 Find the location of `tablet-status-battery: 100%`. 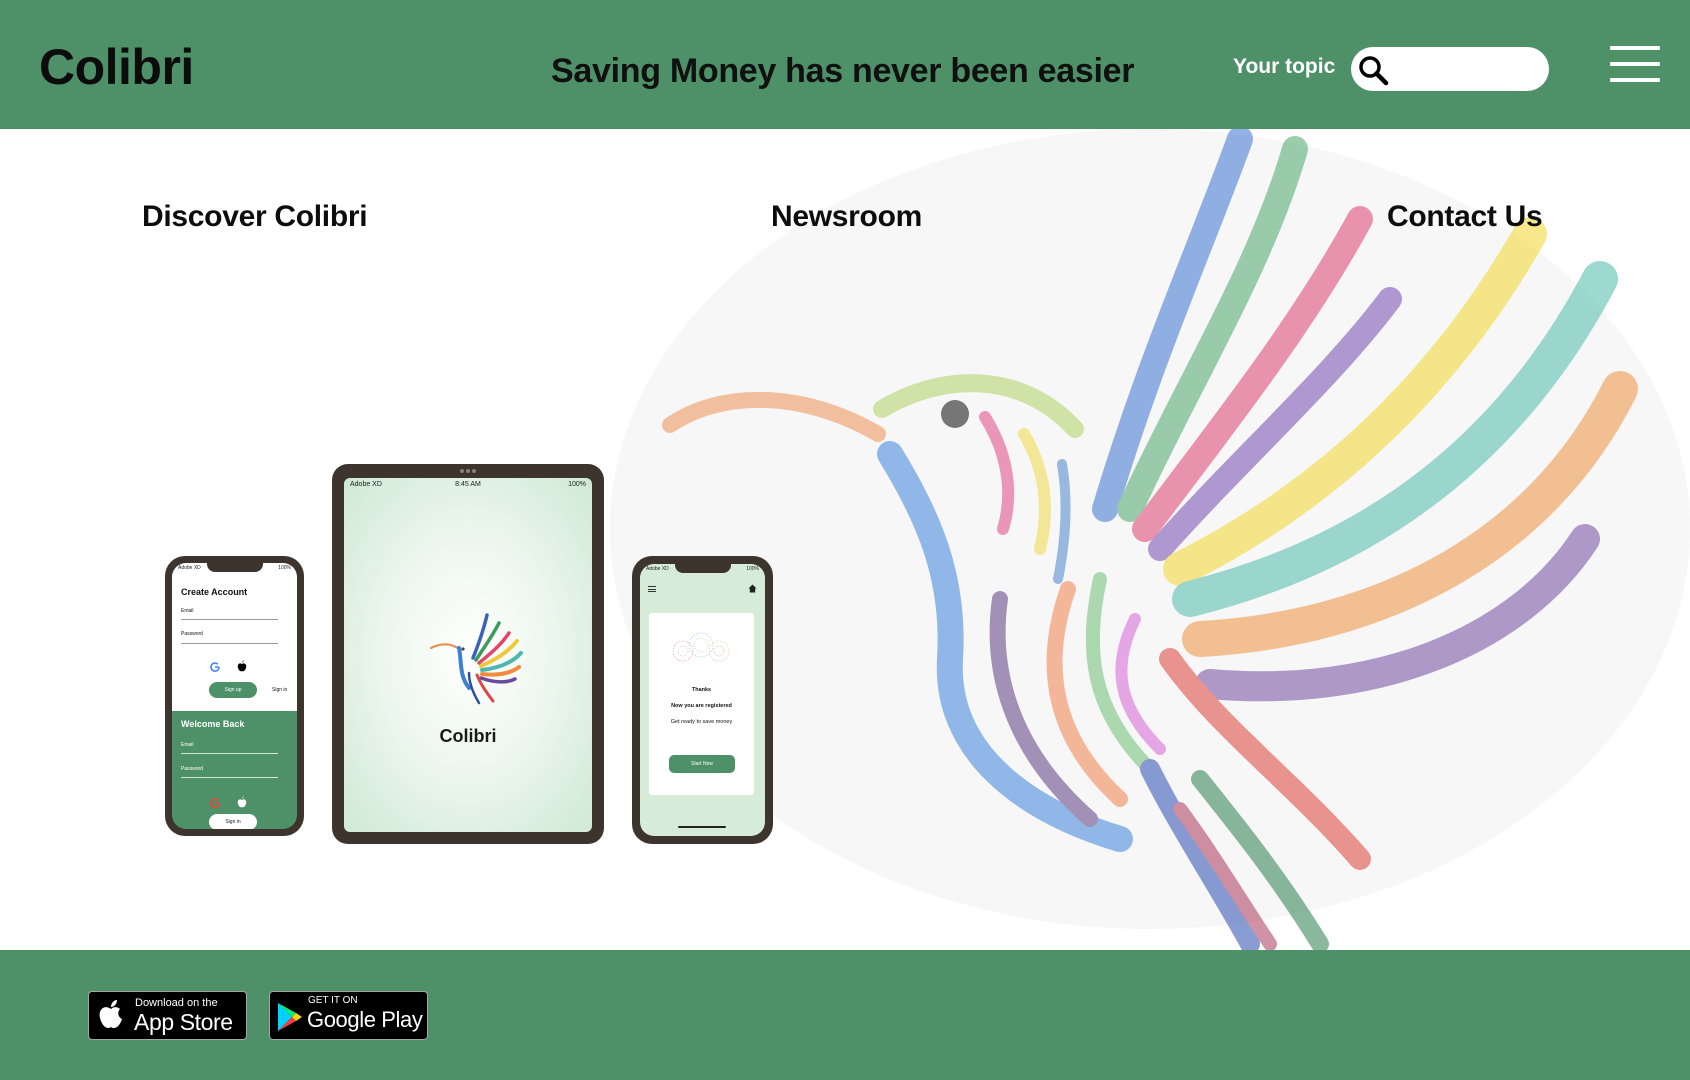

tablet-status-battery: 100% is located at coordinates (577, 484).